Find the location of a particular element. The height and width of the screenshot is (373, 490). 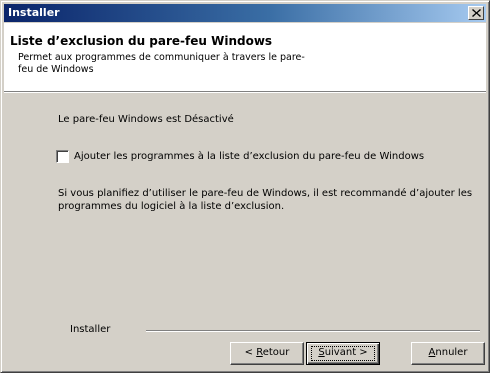

footer-group-label: Installer is located at coordinates (90, 329).